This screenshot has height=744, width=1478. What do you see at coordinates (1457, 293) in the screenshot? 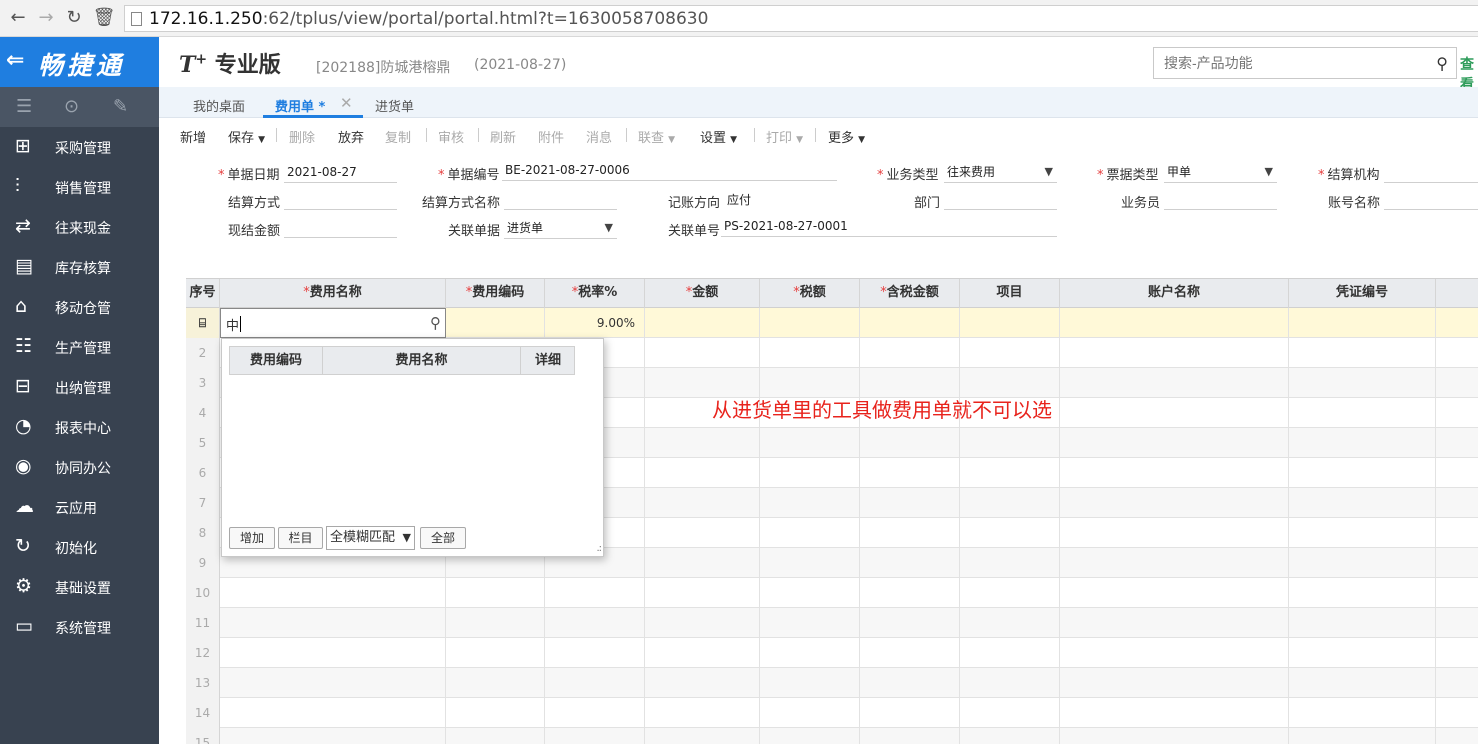
I see `col-owner: 归属` at bounding box center [1457, 293].